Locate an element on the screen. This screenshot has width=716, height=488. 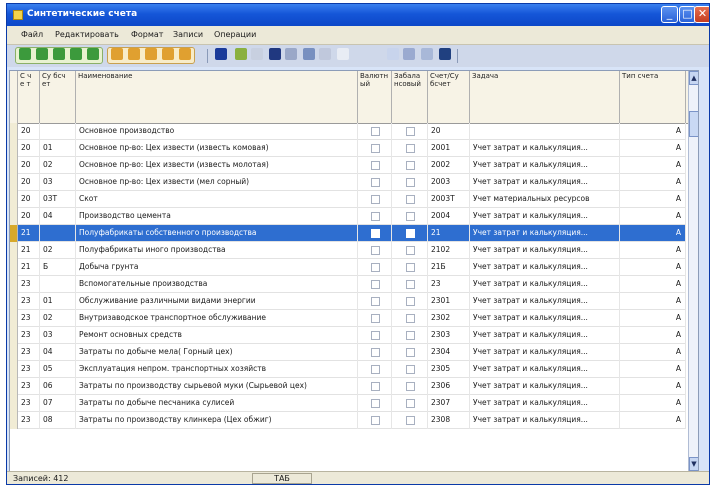
menu-edit: Редактировать is located at coordinates (87, 34).